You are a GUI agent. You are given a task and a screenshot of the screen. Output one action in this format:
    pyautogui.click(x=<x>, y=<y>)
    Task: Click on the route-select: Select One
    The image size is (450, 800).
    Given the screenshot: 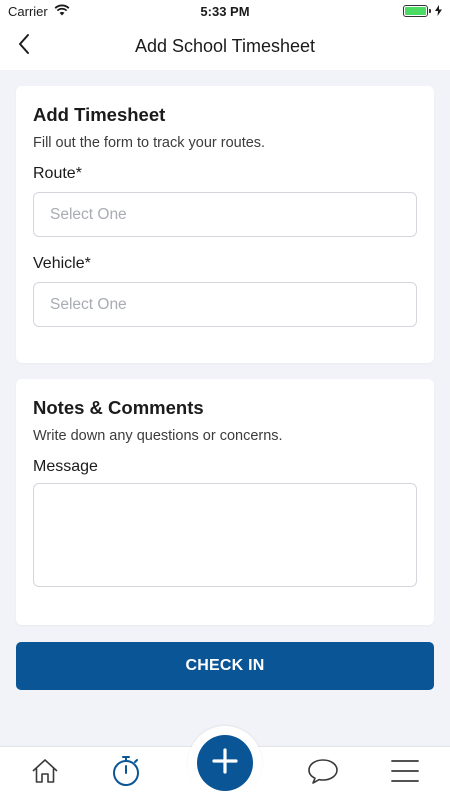 What is the action you would take?
    pyautogui.click(x=225, y=214)
    